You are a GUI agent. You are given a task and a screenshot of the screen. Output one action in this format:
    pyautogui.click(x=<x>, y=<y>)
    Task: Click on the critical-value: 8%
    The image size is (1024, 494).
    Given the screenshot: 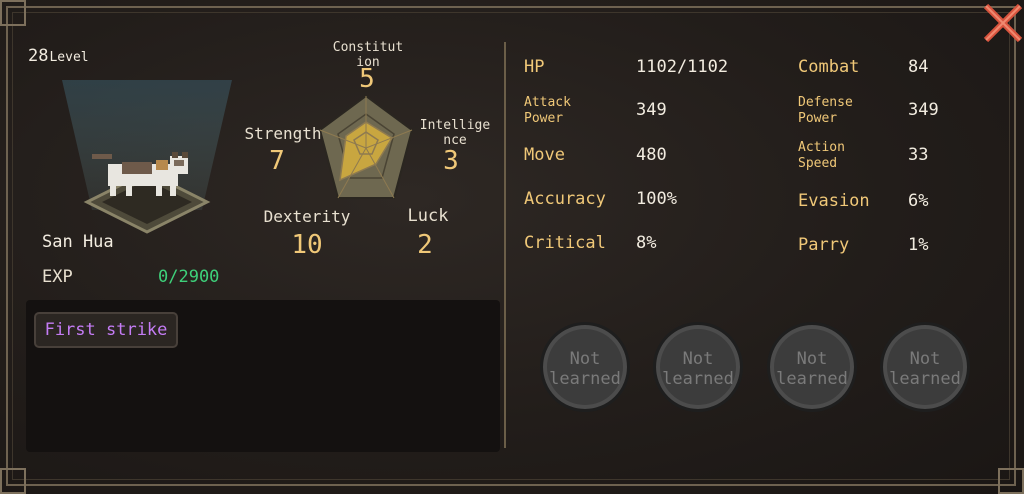 What is the action you would take?
    pyautogui.click(x=646, y=243)
    